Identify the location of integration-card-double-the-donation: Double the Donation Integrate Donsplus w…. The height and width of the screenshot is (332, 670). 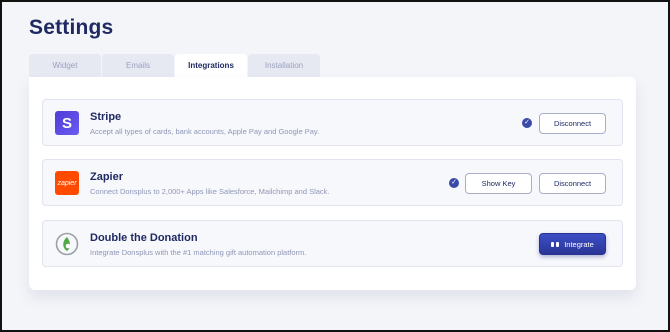
(332, 243).